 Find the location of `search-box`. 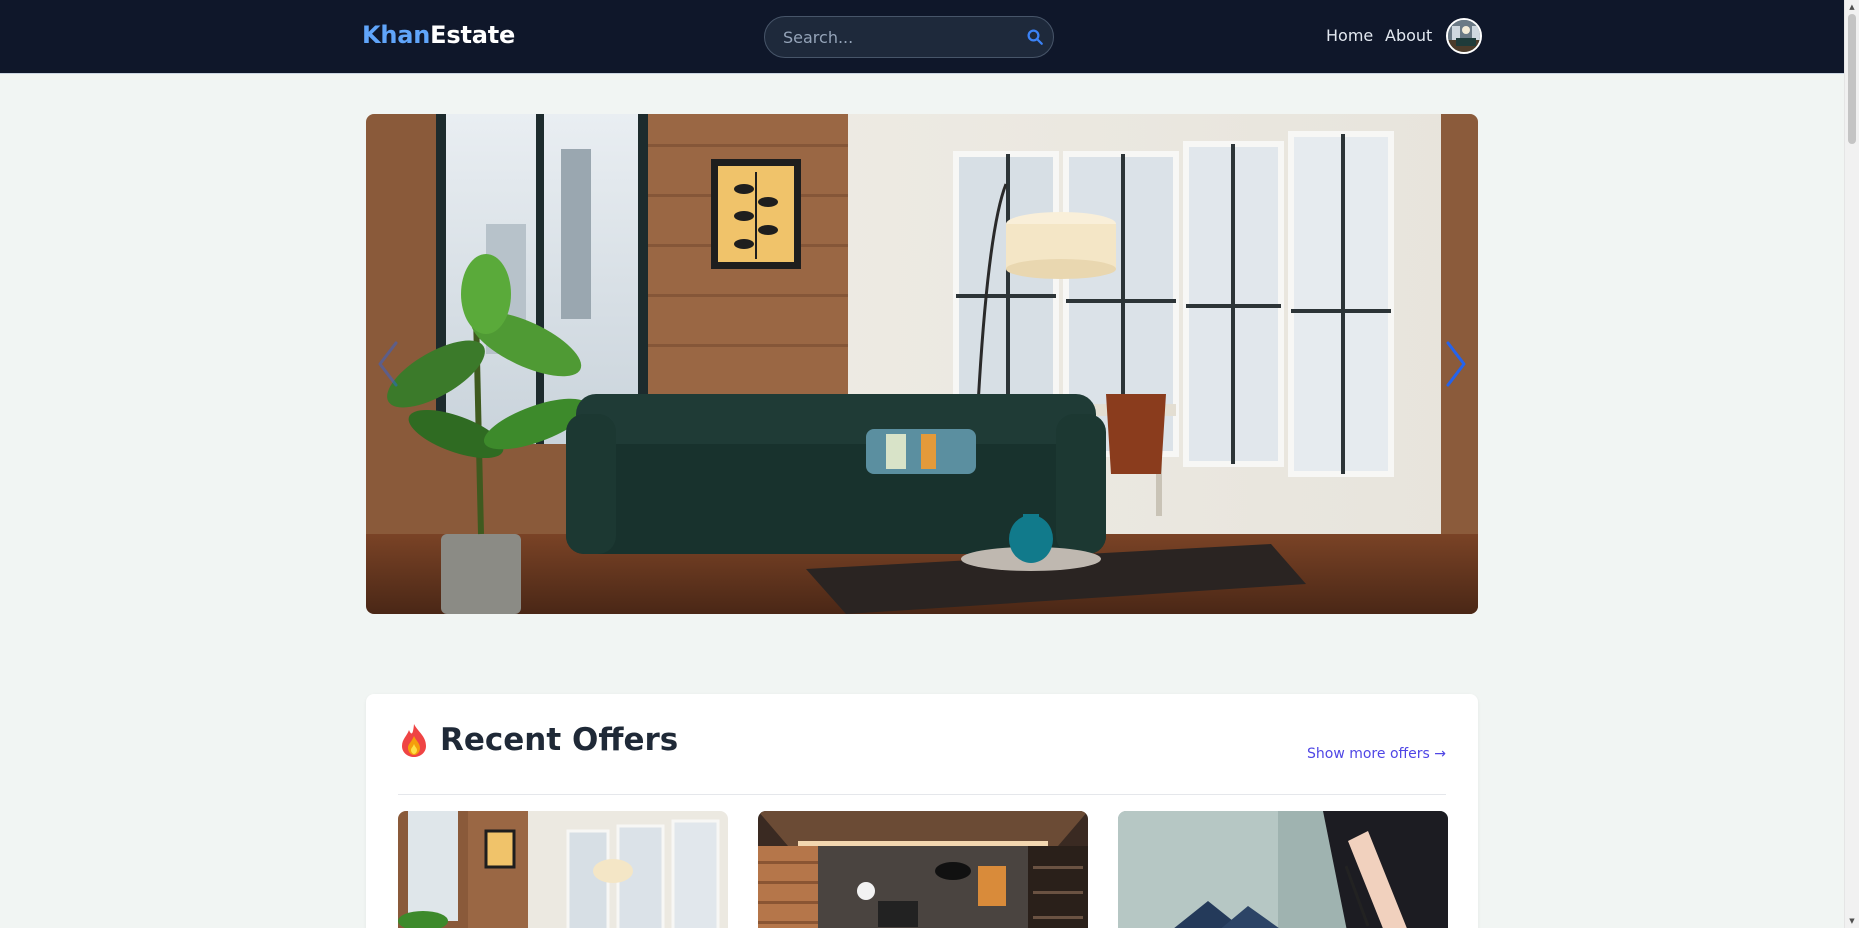

search-box is located at coordinates (909, 37).